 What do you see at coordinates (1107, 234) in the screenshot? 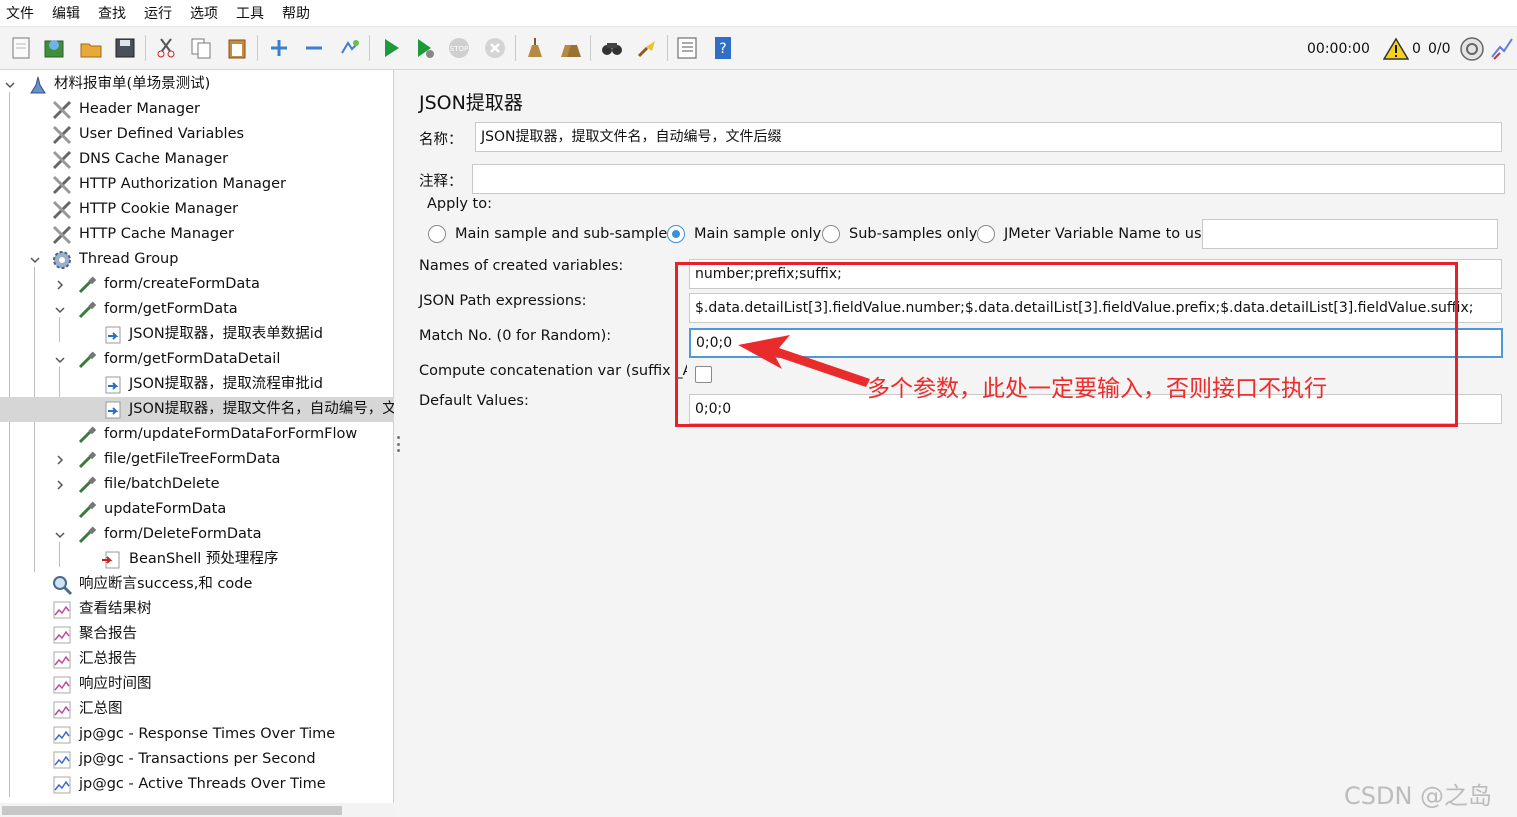
I see `radio-jmeter-var-label: JMeter Variable Name to use` at bounding box center [1107, 234].